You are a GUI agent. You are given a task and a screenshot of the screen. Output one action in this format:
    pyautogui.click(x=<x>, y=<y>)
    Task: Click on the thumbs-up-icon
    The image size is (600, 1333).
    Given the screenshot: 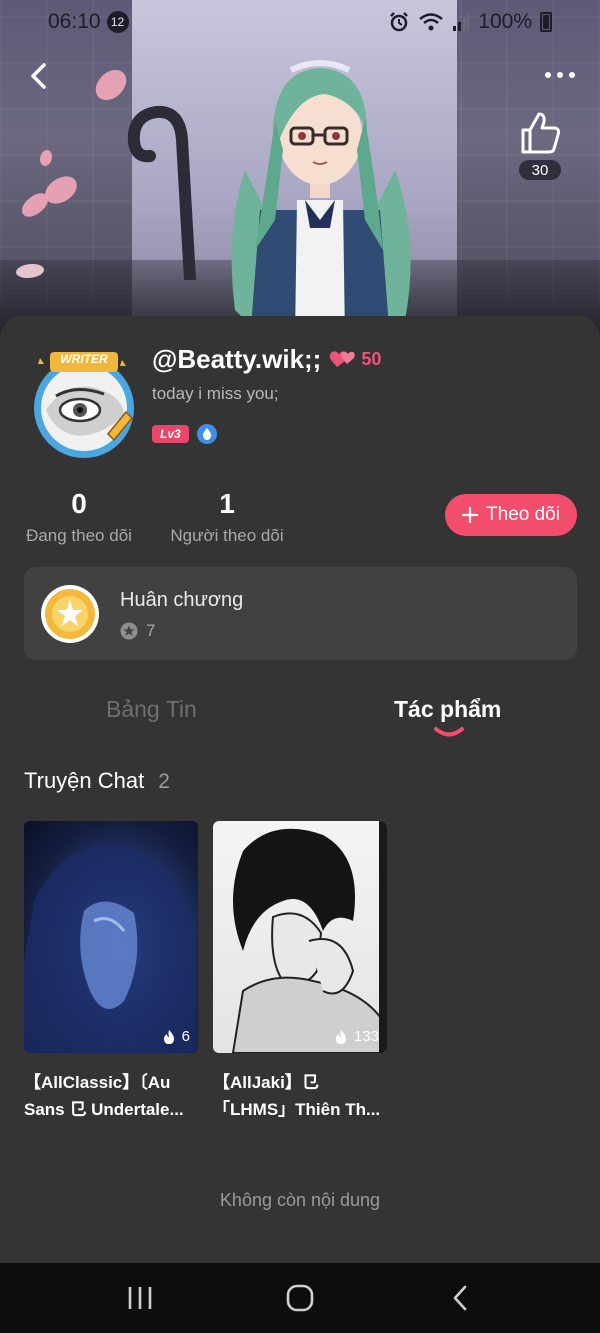 What is the action you would take?
    pyautogui.click(x=541, y=133)
    